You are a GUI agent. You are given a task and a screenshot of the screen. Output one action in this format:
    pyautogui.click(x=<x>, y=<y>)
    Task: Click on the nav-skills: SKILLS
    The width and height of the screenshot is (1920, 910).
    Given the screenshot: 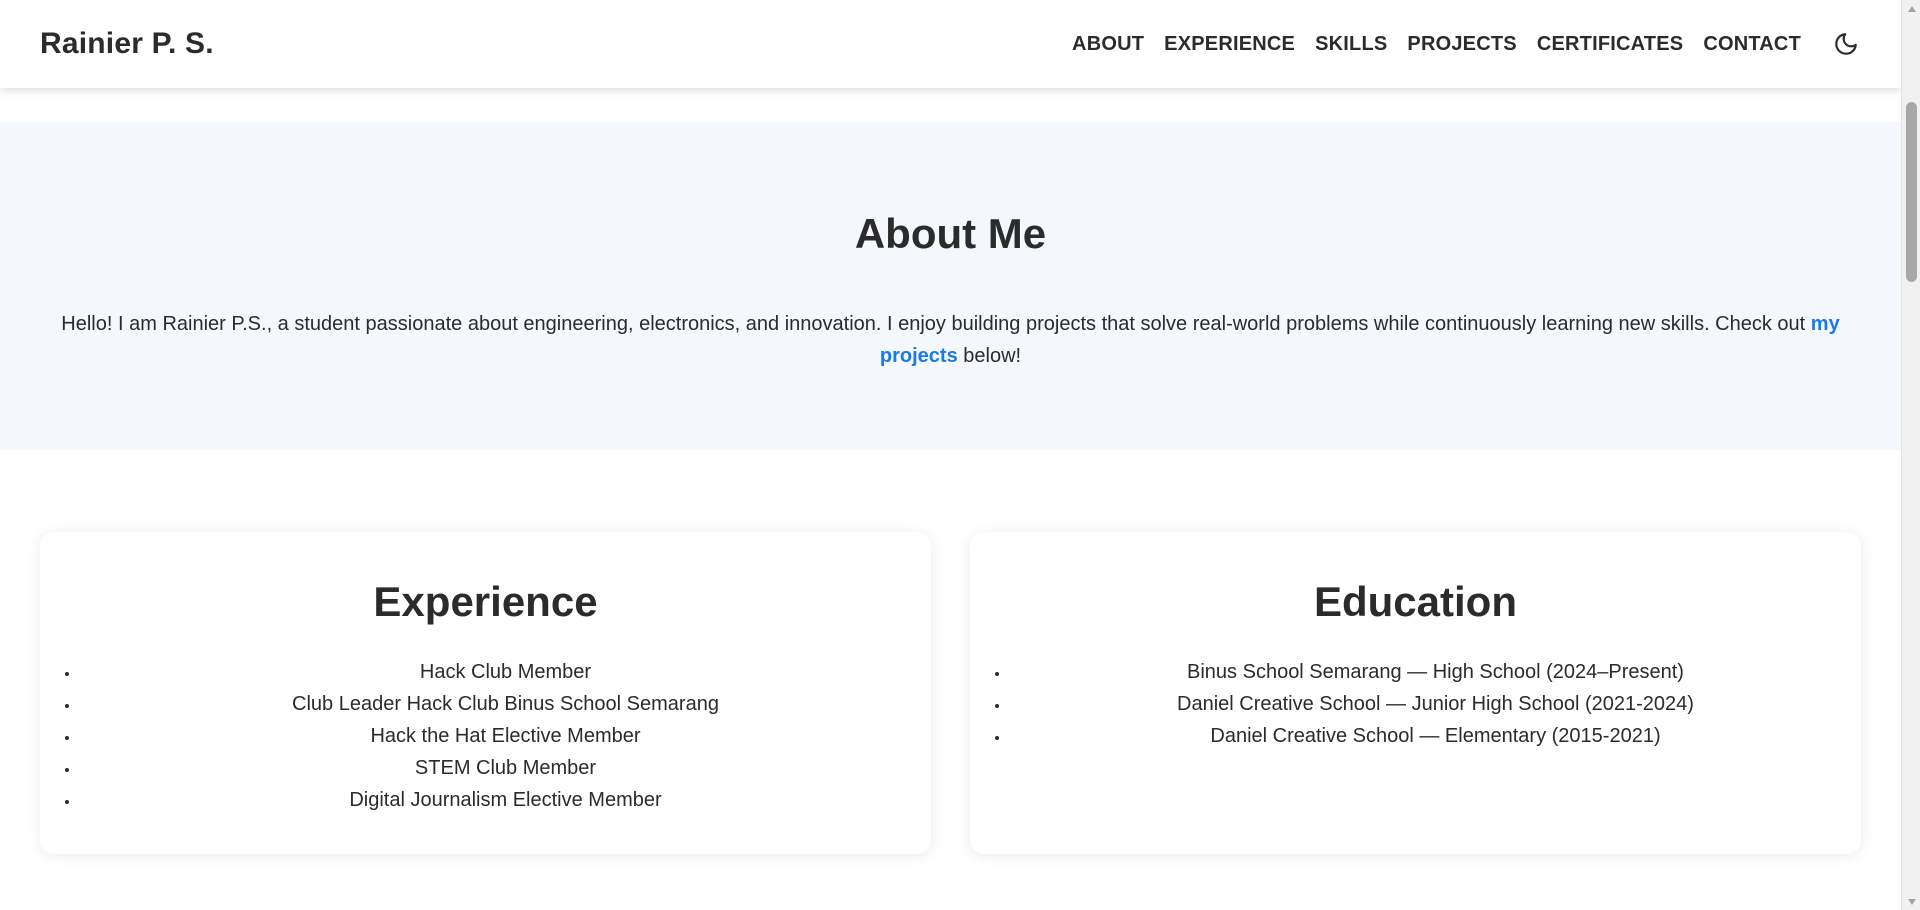 What is the action you would take?
    pyautogui.click(x=1351, y=44)
    